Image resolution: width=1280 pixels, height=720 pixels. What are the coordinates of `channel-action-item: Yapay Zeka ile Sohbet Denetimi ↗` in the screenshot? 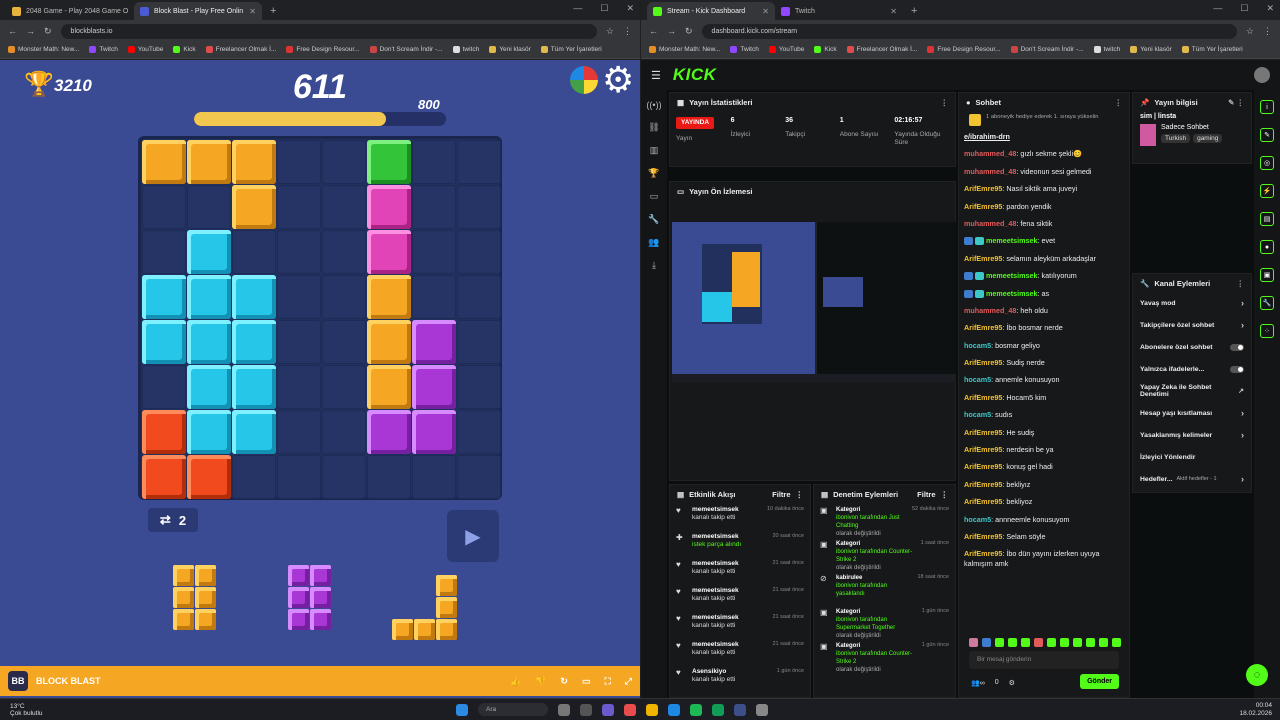 It's located at (1192, 391).